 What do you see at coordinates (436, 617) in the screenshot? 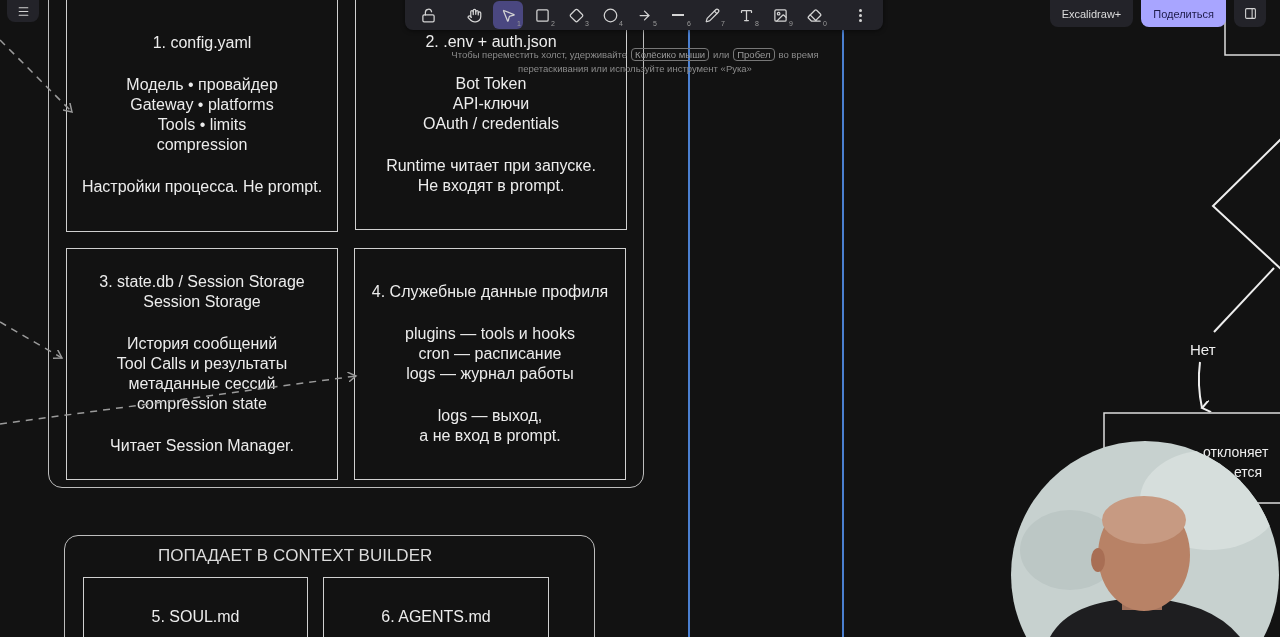
I see `box-text: 6. AGENTS.md` at bounding box center [436, 617].